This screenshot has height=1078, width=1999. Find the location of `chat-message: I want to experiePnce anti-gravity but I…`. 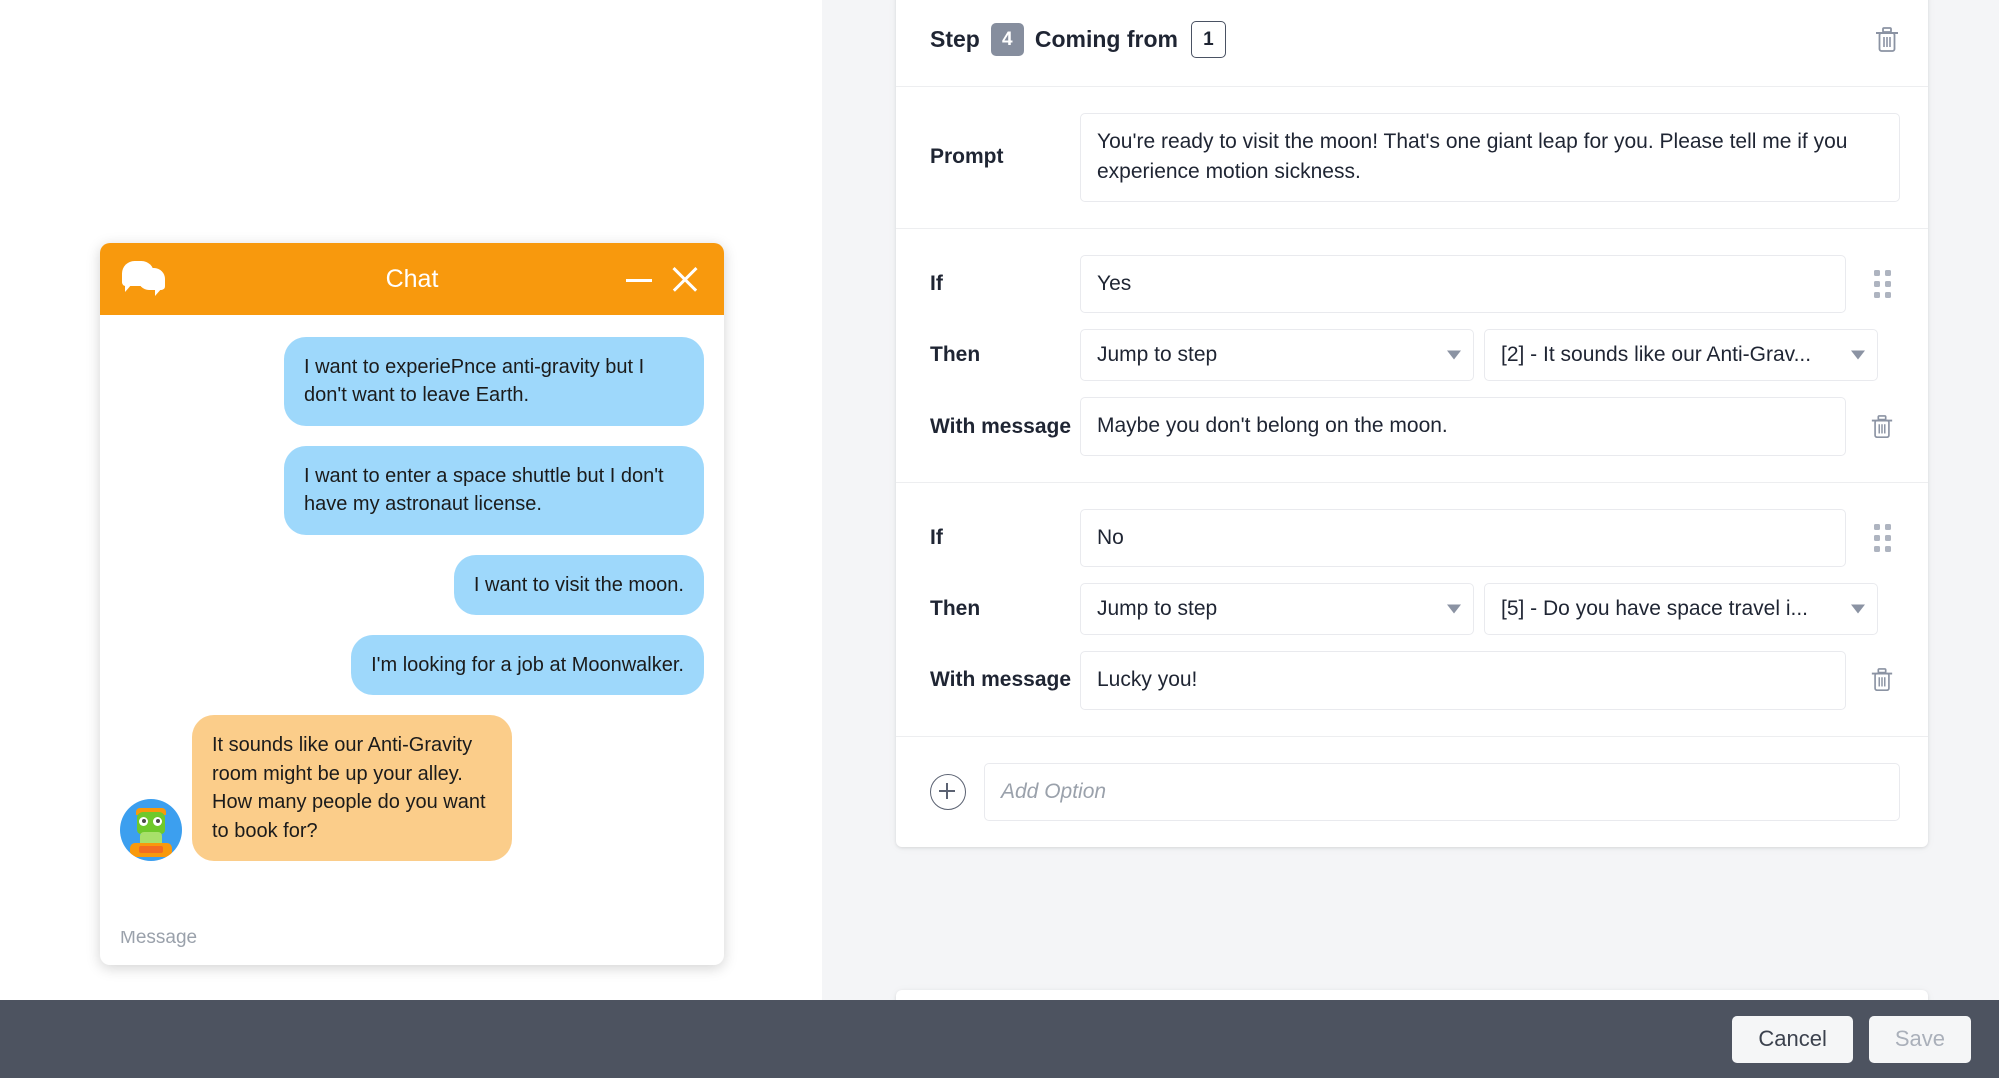

chat-message: I want to experiePnce anti-gravity but I… is located at coordinates (412, 381).